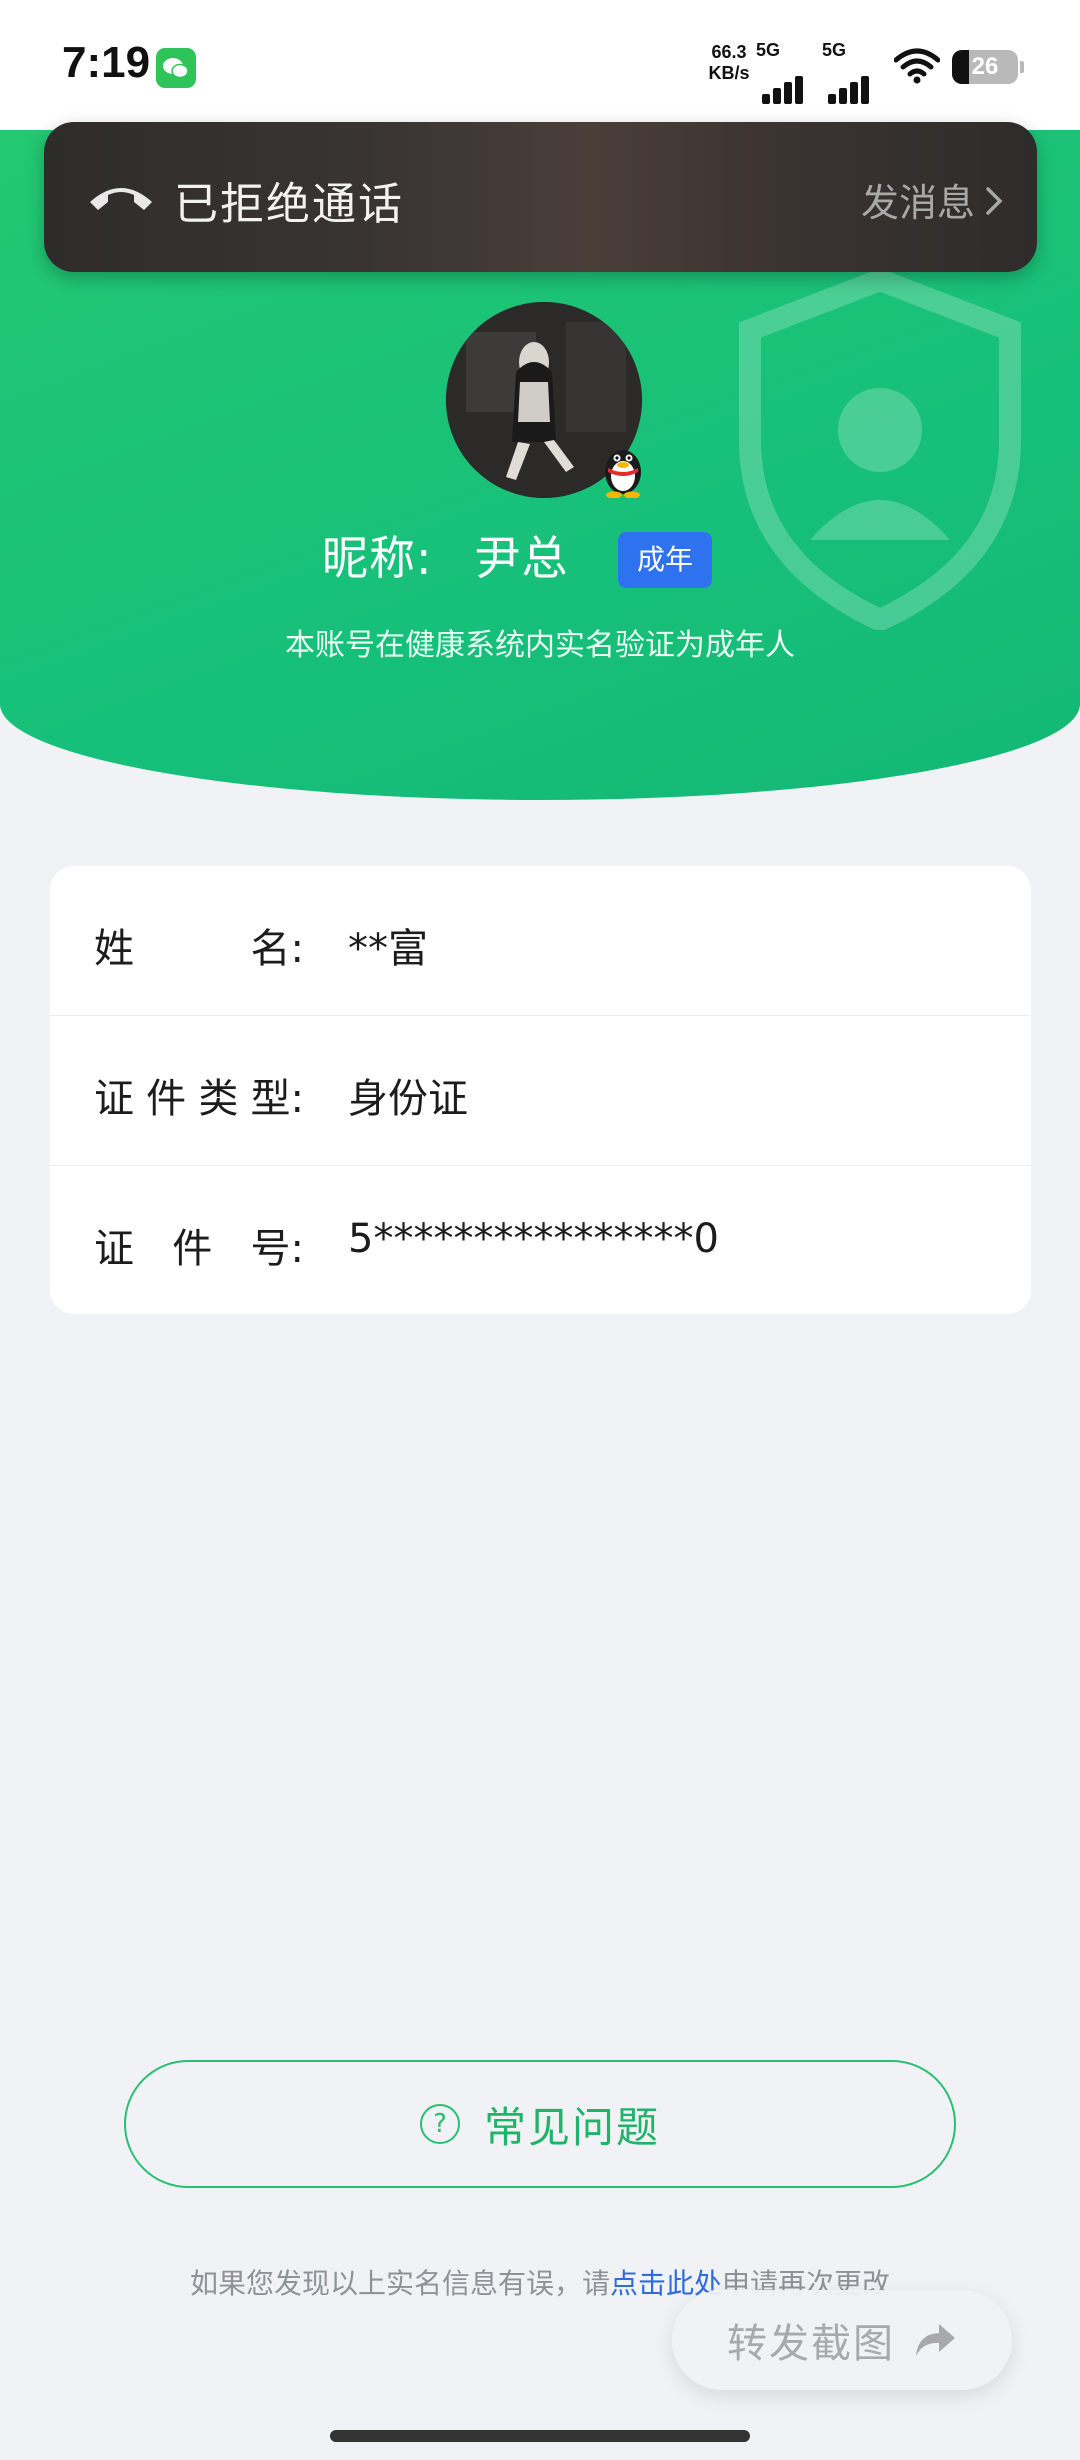  What do you see at coordinates (445, 555) in the screenshot?
I see `nickname: 昵称: 尹总` at bounding box center [445, 555].